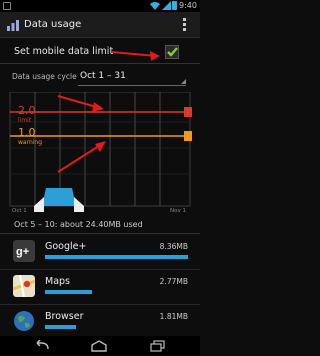  What do you see at coordinates (59, 197) in the screenshot?
I see `usage-area` at bounding box center [59, 197].